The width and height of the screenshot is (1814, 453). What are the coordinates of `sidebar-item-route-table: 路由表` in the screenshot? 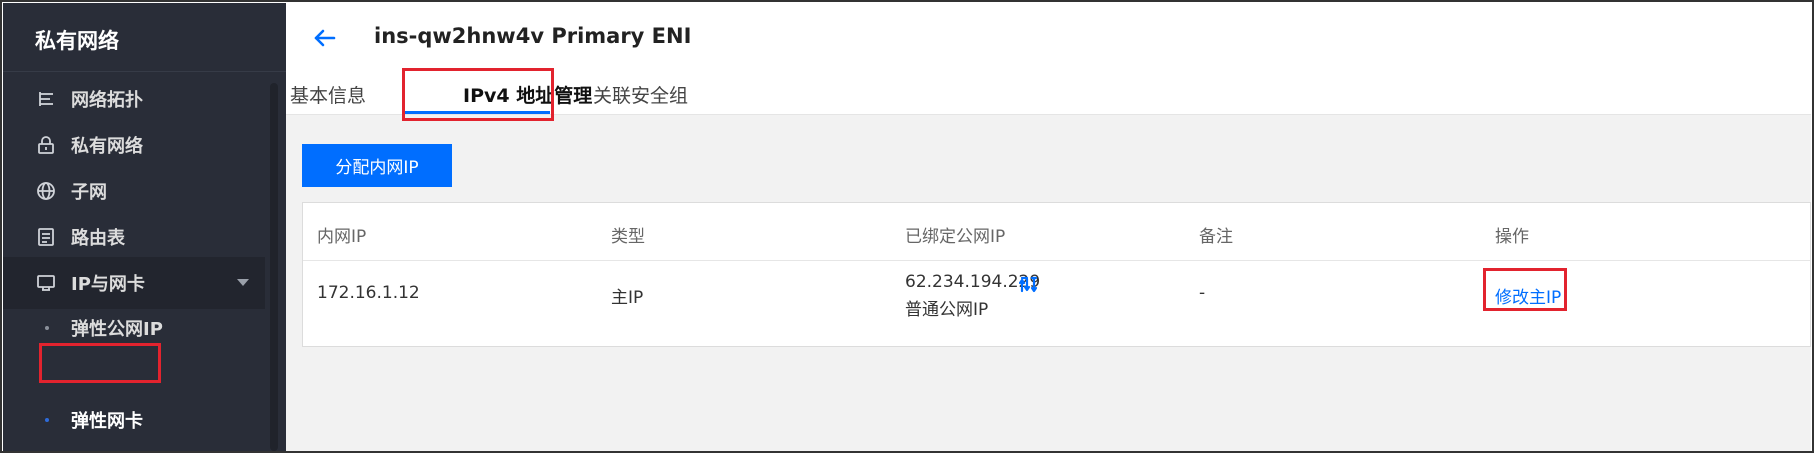 It's located at (134, 237).